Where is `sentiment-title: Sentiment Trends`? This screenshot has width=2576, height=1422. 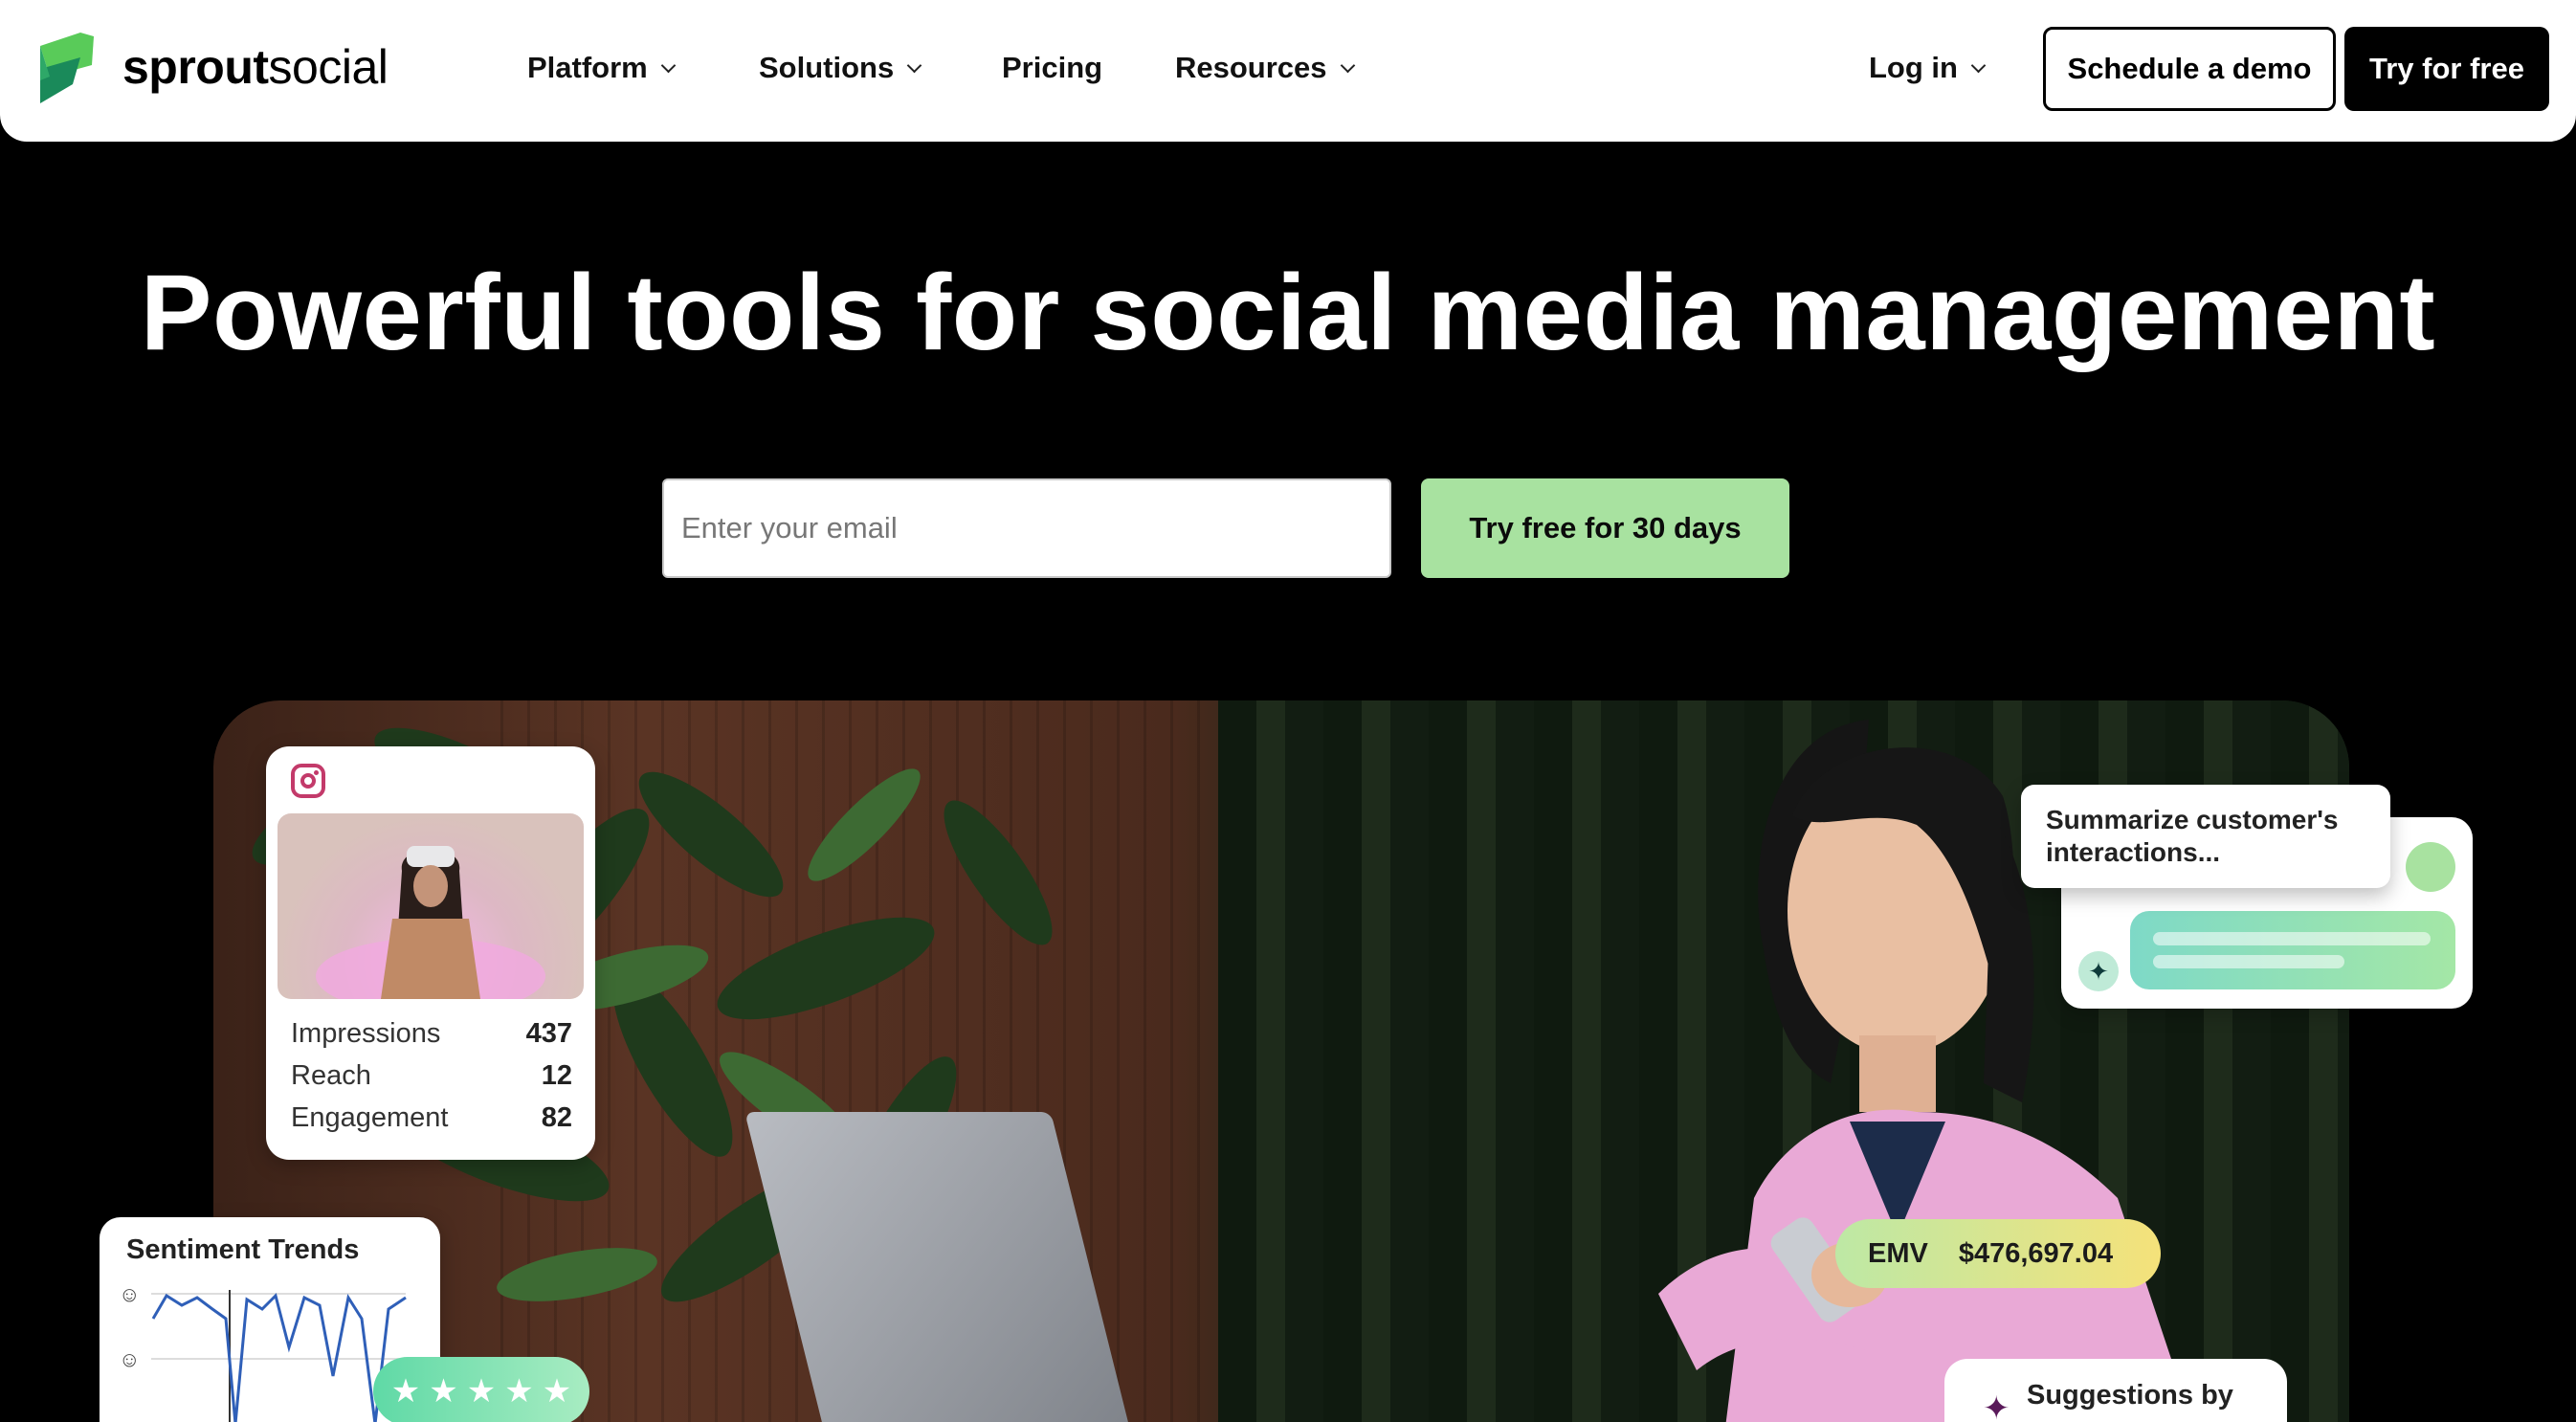
sentiment-title: Sentiment Trends is located at coordinates (243, 1249).